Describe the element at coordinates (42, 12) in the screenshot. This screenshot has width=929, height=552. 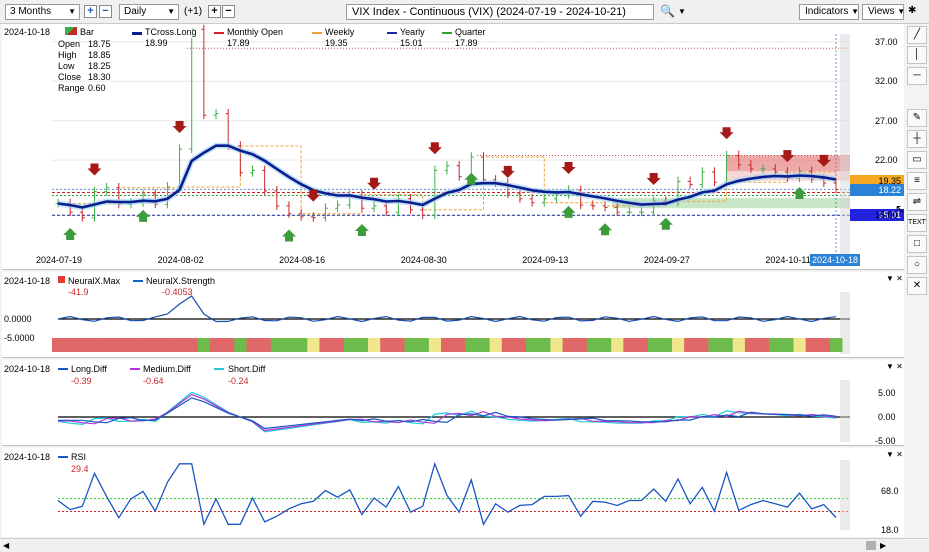
I see `range-select: 3 Months ▼` at that location.